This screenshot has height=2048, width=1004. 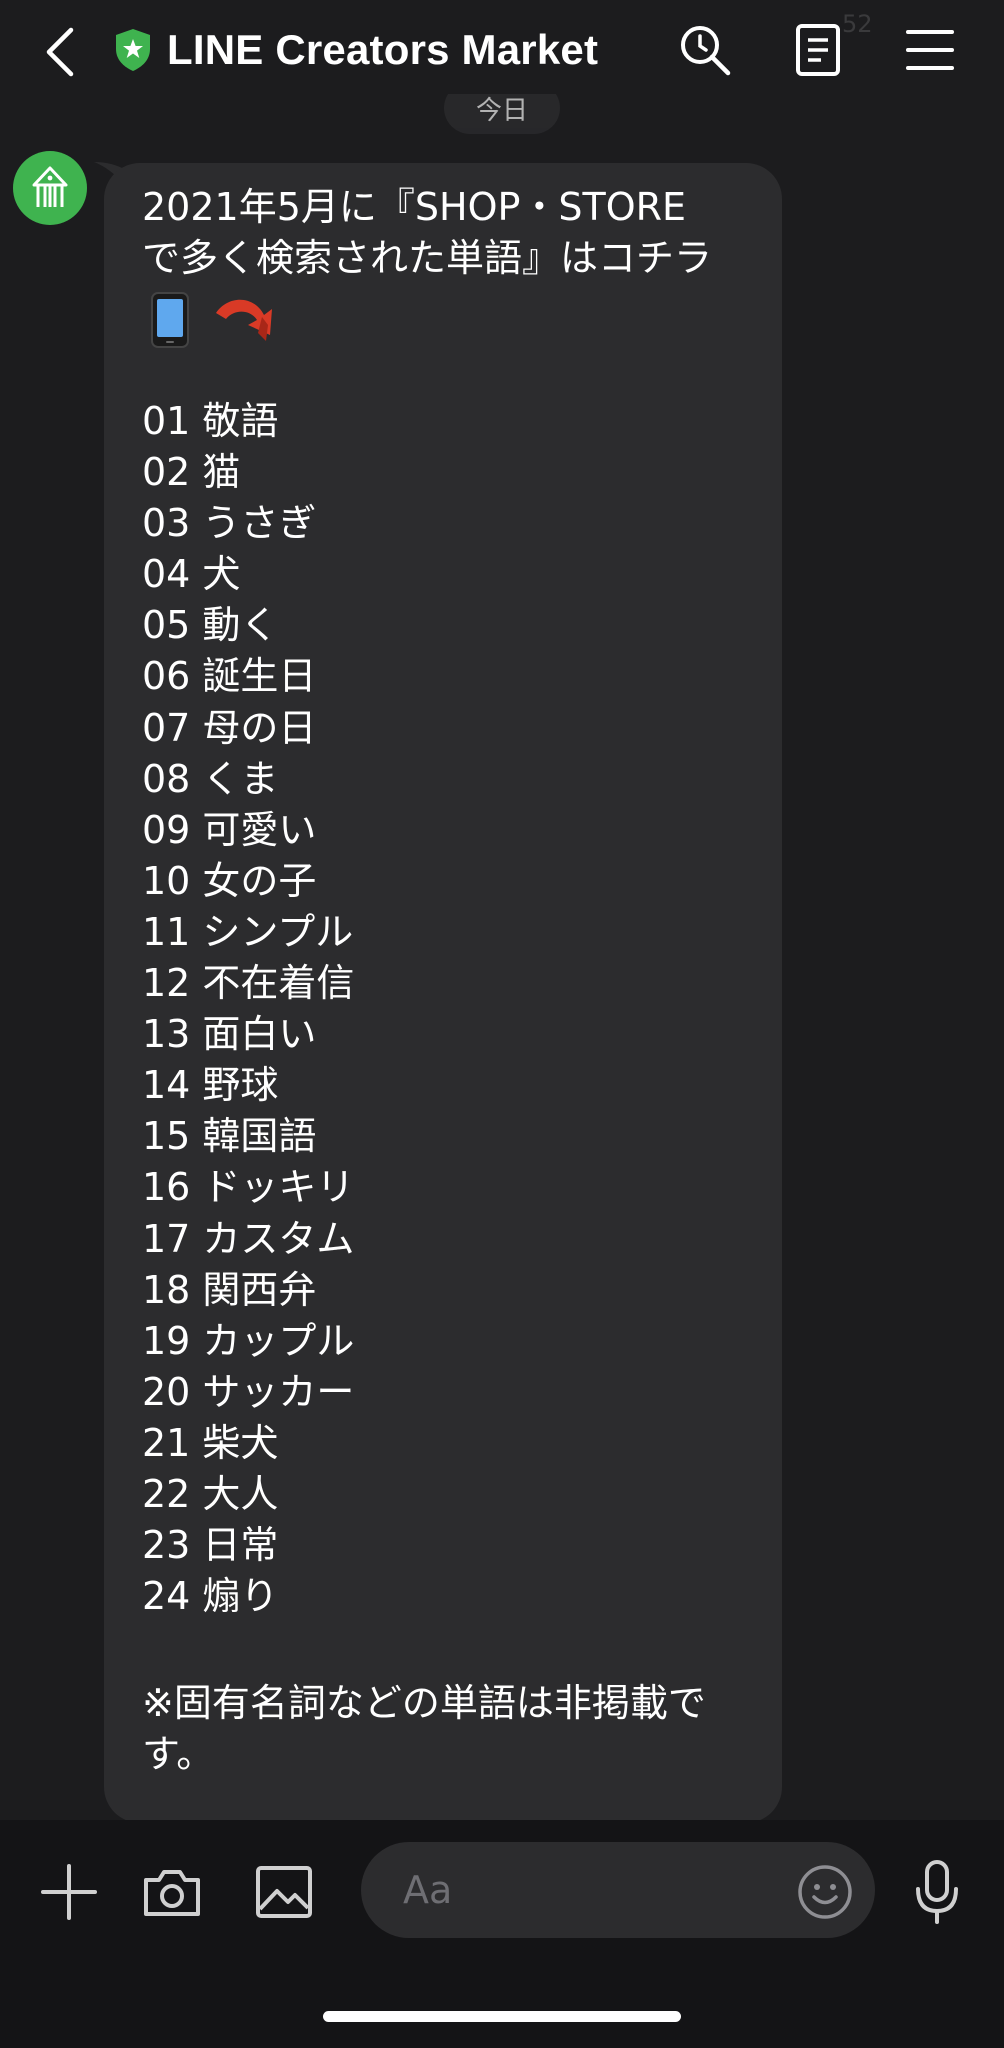 I want to click on chat-title-wrap: LINE Creators Market, so click(x=355, y=50).